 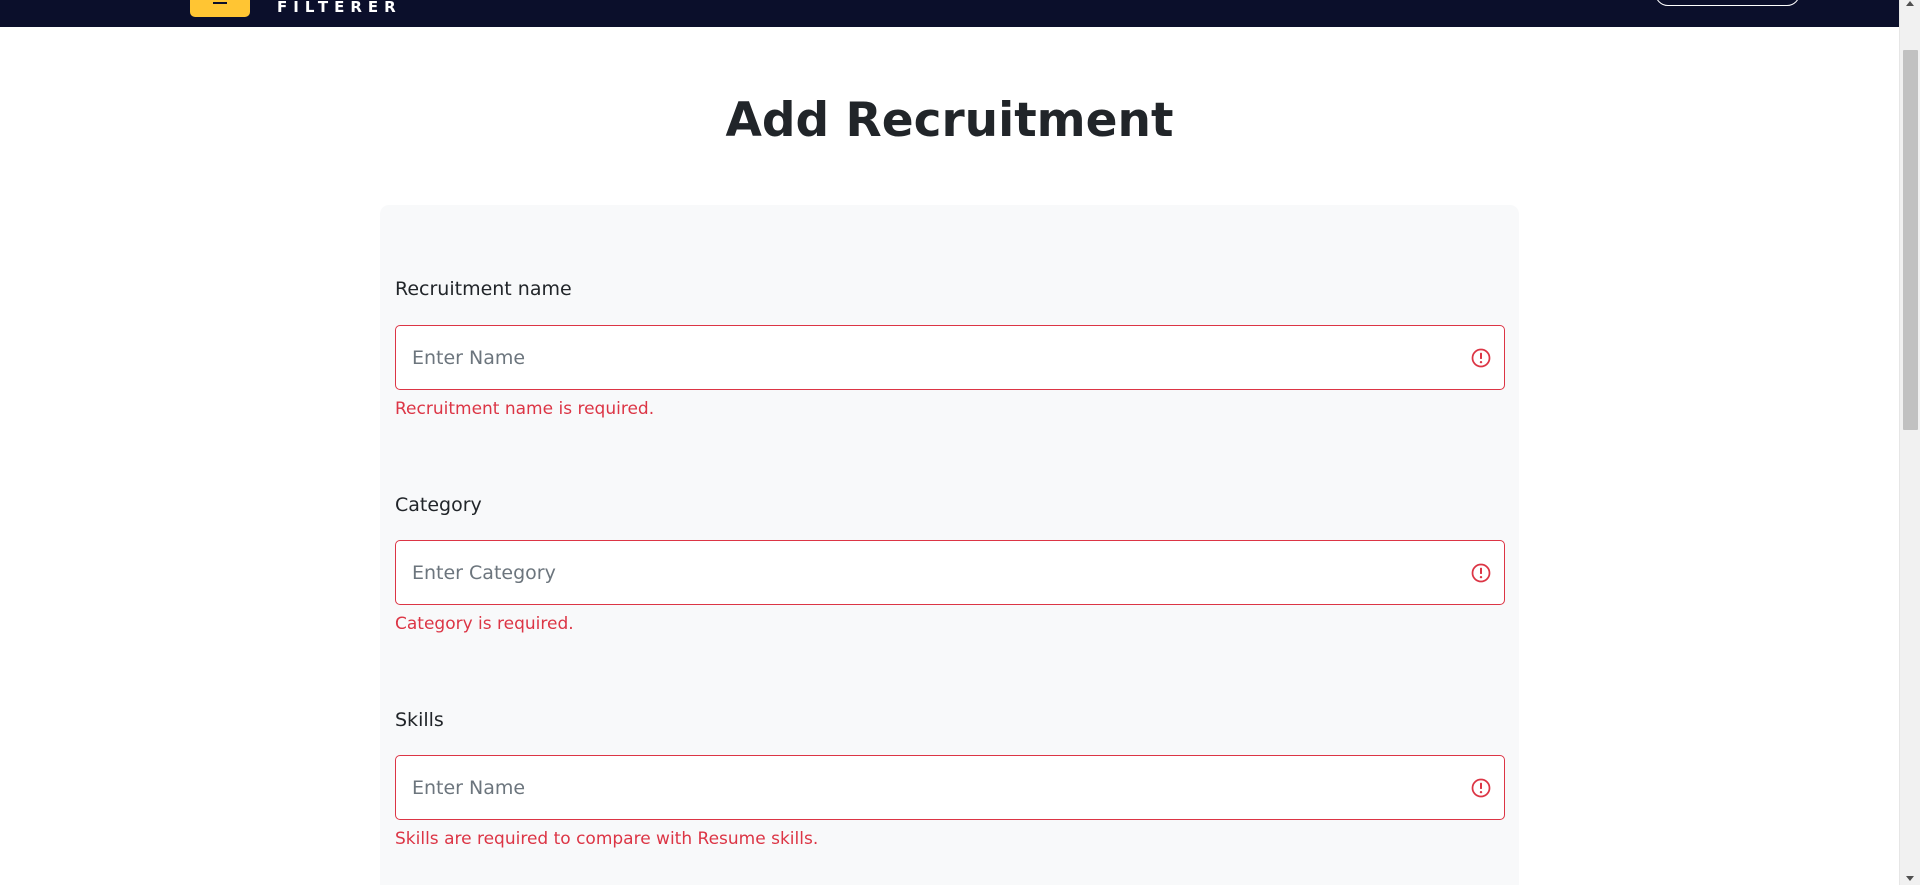 What do you see at coordinates (950, 572) in the screenshot?
I see `category-input` at bounding box center [950, 572].